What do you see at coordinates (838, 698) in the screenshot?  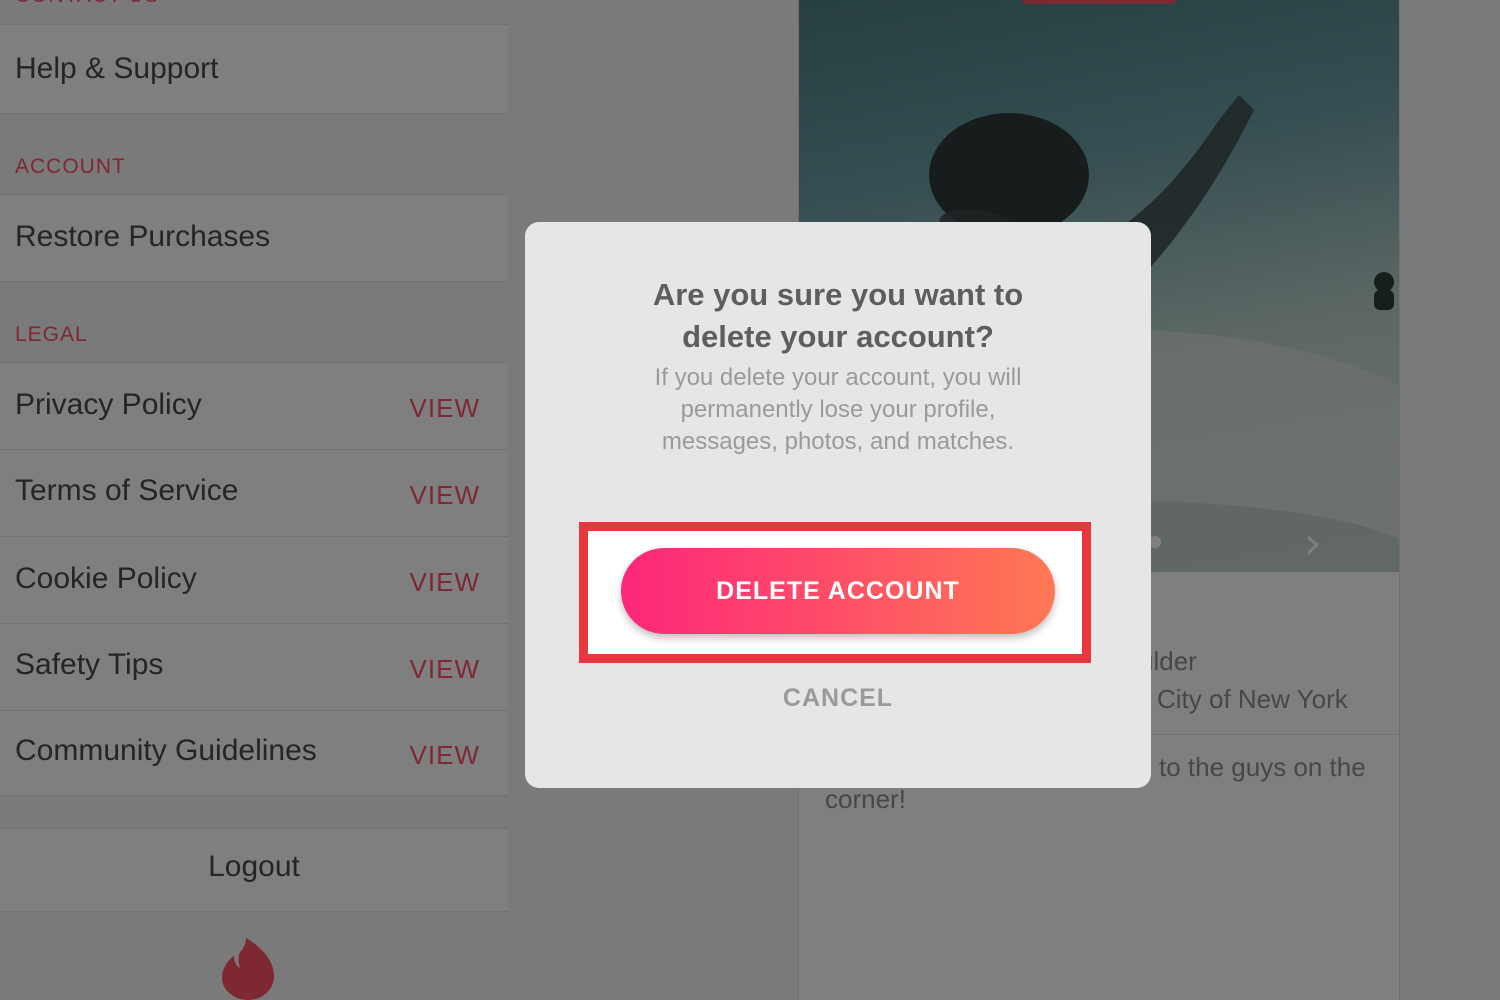 I see `cancel-button: CANCEL` at bounding box center [838, 698].